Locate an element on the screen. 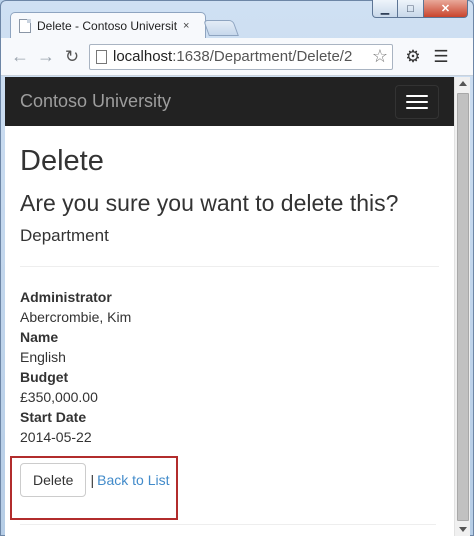 Image resolution: width=474 pixels, height=536 pixels. entity-heading: Department is located at coordinates (64, 235).